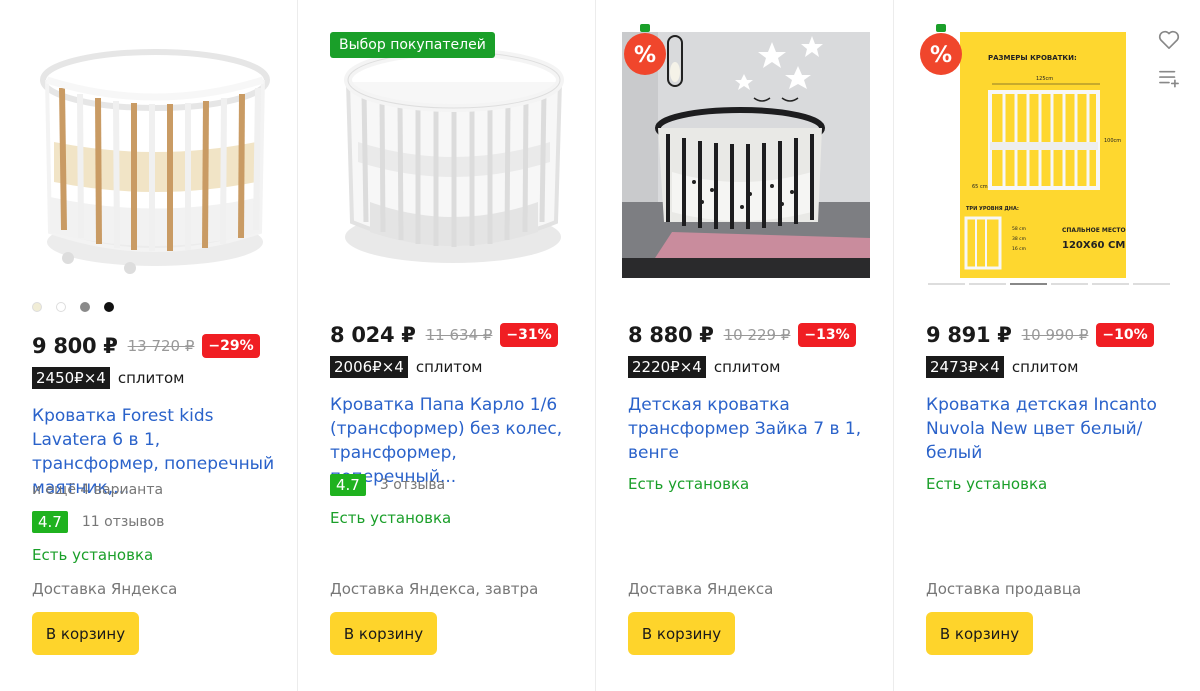 The height and width of the screenshot is (691, 1200). What do you see at coordinates (992, 209) in the screenshot?
I see `image-levels-label: ТРИ УРОВНЯ ДНА:` at bounding box center [992, 209].